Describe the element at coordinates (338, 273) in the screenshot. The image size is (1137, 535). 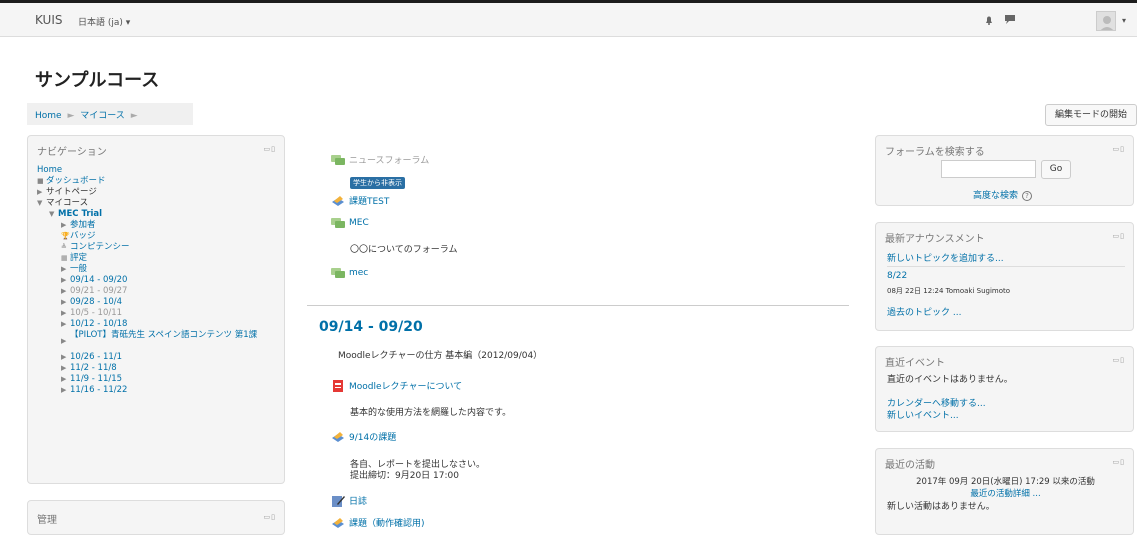
I see `forum-icon` at that location.